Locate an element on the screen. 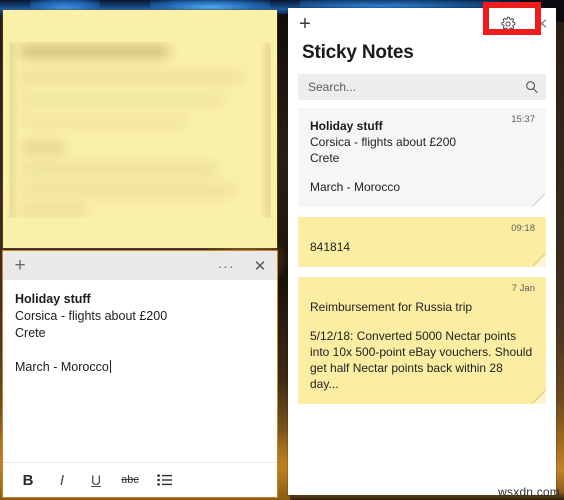  settings-gear-button is located at coordinates (508, 24).